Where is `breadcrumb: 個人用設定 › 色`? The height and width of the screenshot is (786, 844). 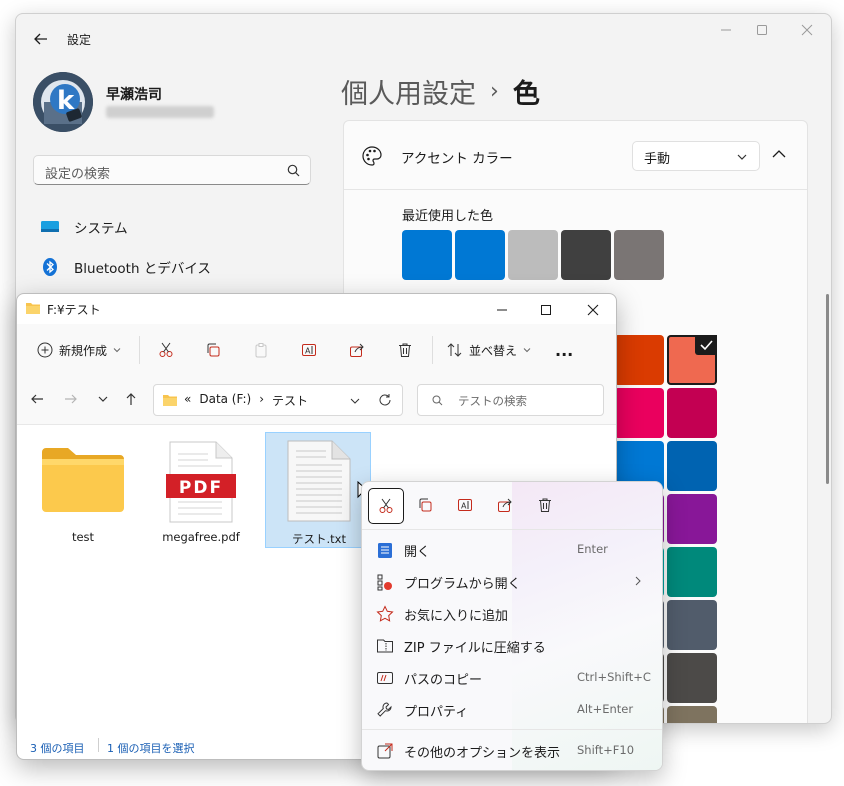 breadcrumb: 個人用設定 › 色 is located at coordinates (440, 91).